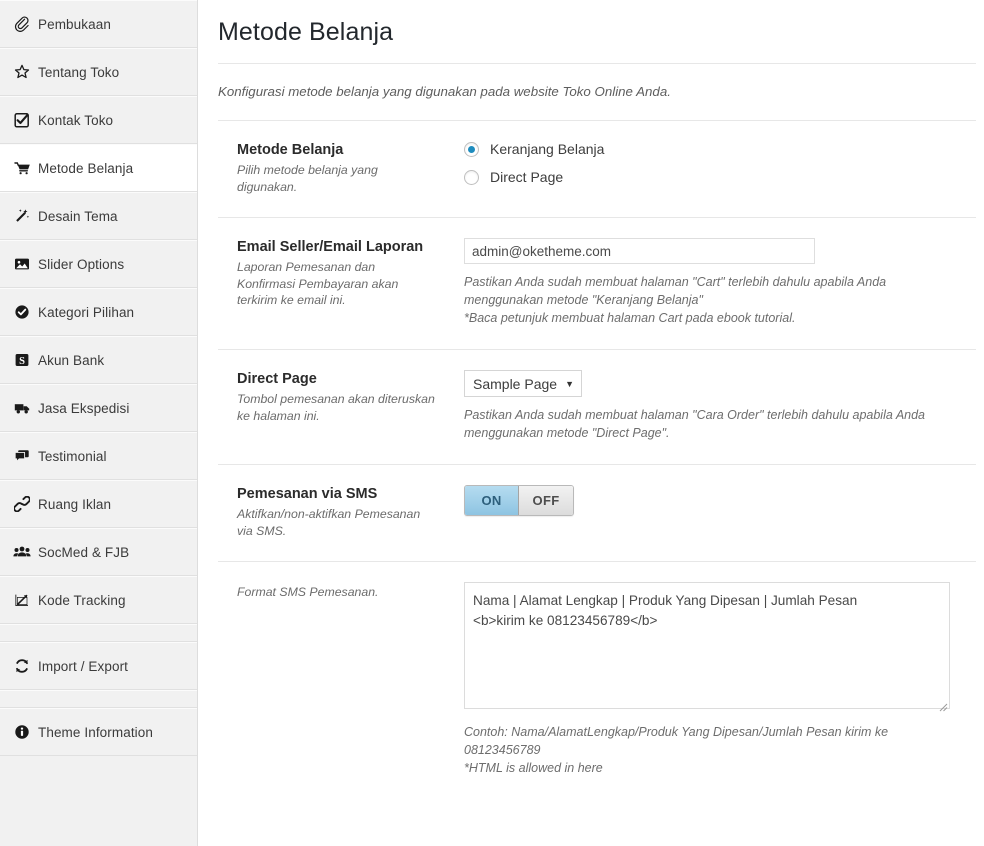 Image resolution: width=984 pixels, height=846 pixels. What do you see at coordinates (547, 149) in the screenshot?
I see `radio-label: Keranjang Belanja` at bounding box center [547, 149].